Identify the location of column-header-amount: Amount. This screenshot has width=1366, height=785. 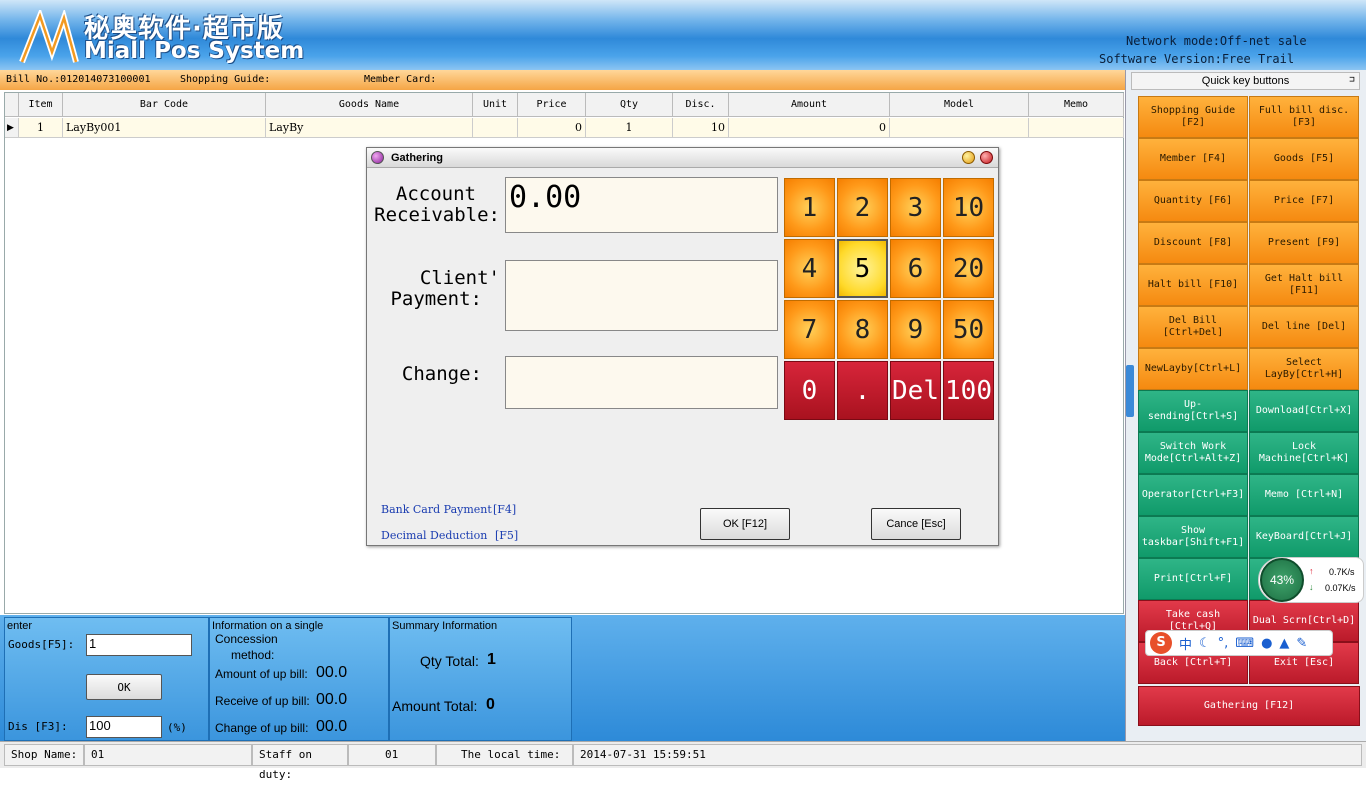
(809, 105).